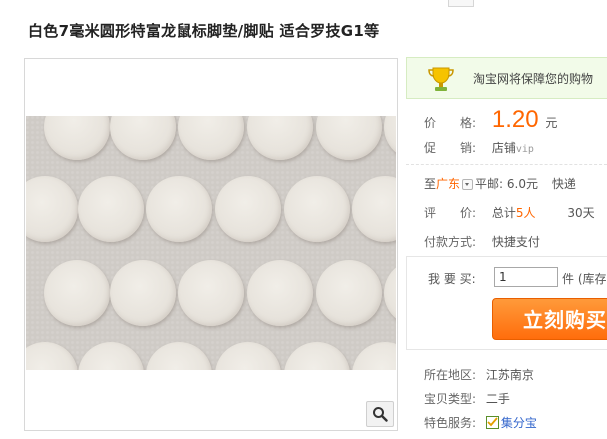  Describe the element at coordinates (461, 3) in the screenshot. I see `top-tab-remnant` at that location.